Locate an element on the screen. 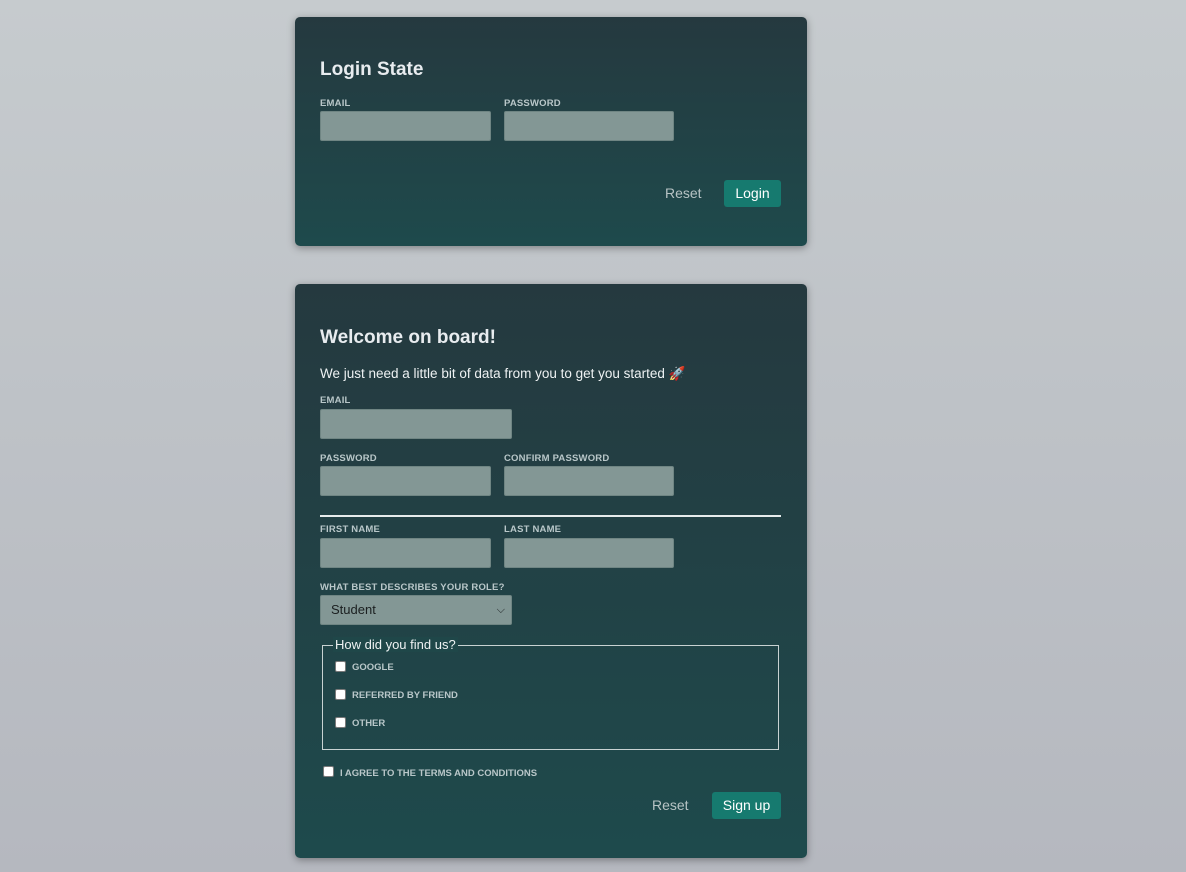  other-checkbox is located at coordinates (340, 722).